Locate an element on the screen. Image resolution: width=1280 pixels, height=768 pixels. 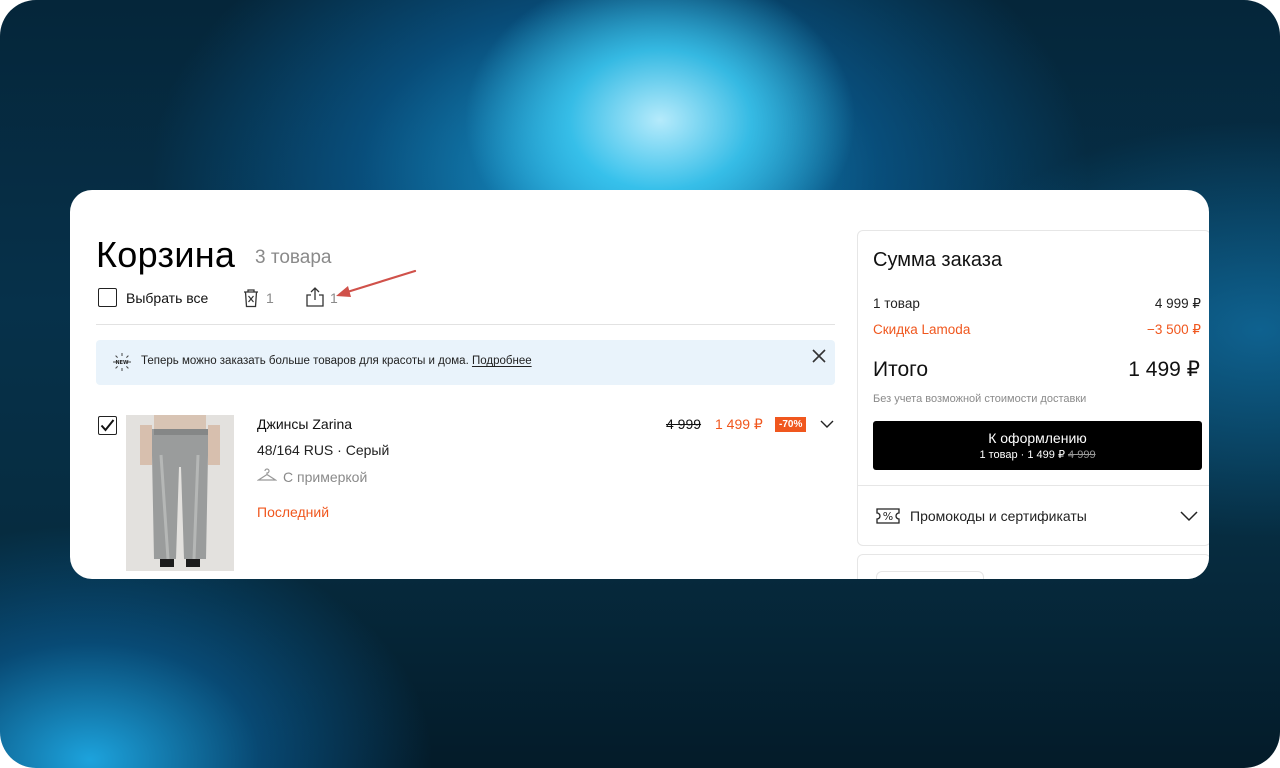
page-title: Корзина is located at coordinates (166, 254).